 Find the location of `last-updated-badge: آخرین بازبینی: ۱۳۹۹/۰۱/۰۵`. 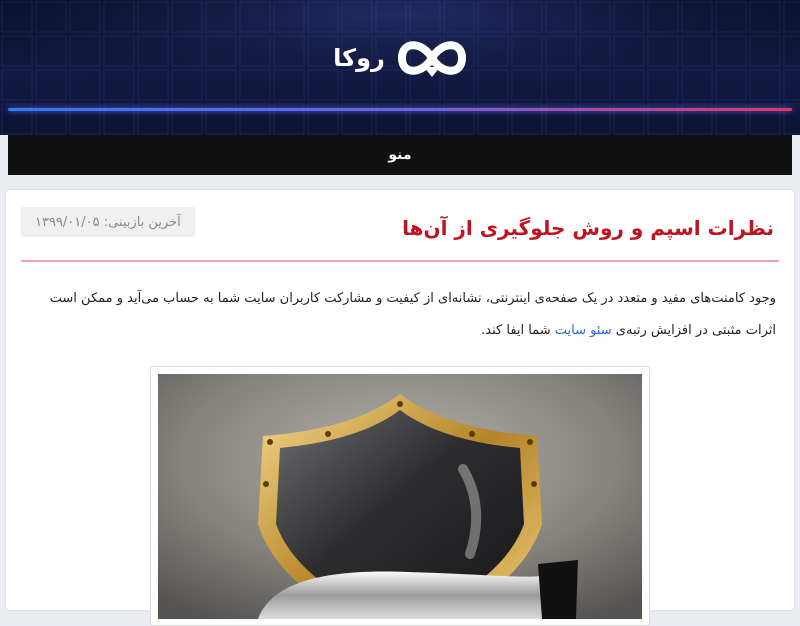

last-updated-badge: آخرین بازبینی: ۱۳۹۹/۰۱/۰۵ is located at coordinates (108, 222).